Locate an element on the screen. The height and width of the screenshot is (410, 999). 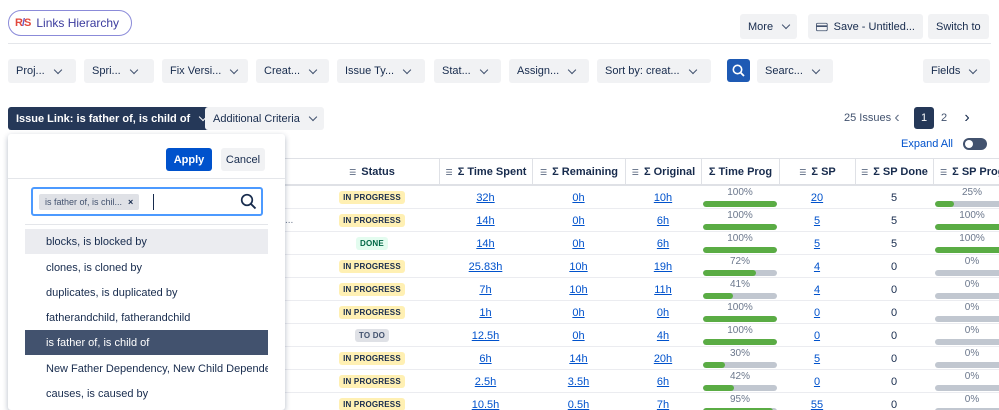
option-fatherandchild: fatherandchild, fatherandchild is located at coordinates (146, 317).